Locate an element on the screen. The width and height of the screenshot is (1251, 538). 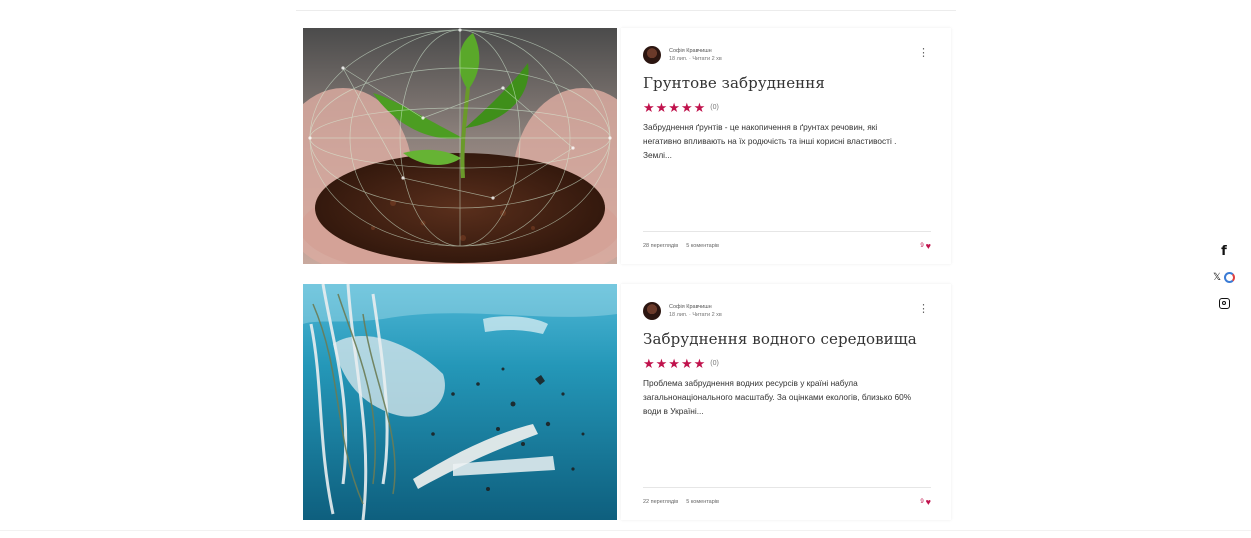
instagram-icon is located at coordinates (1224, 303).